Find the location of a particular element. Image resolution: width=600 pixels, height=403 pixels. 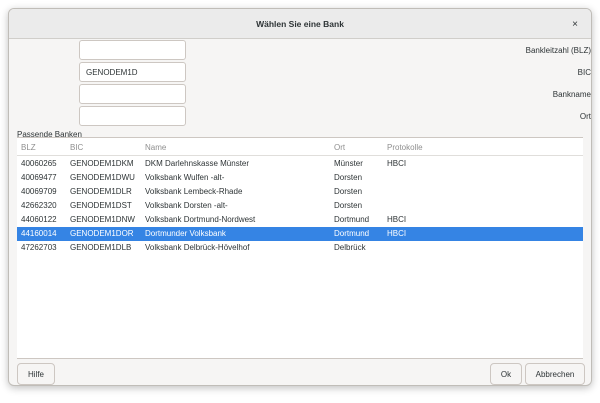

cell-bic: GENODEM1DKM is located at coordinates (102, 163).